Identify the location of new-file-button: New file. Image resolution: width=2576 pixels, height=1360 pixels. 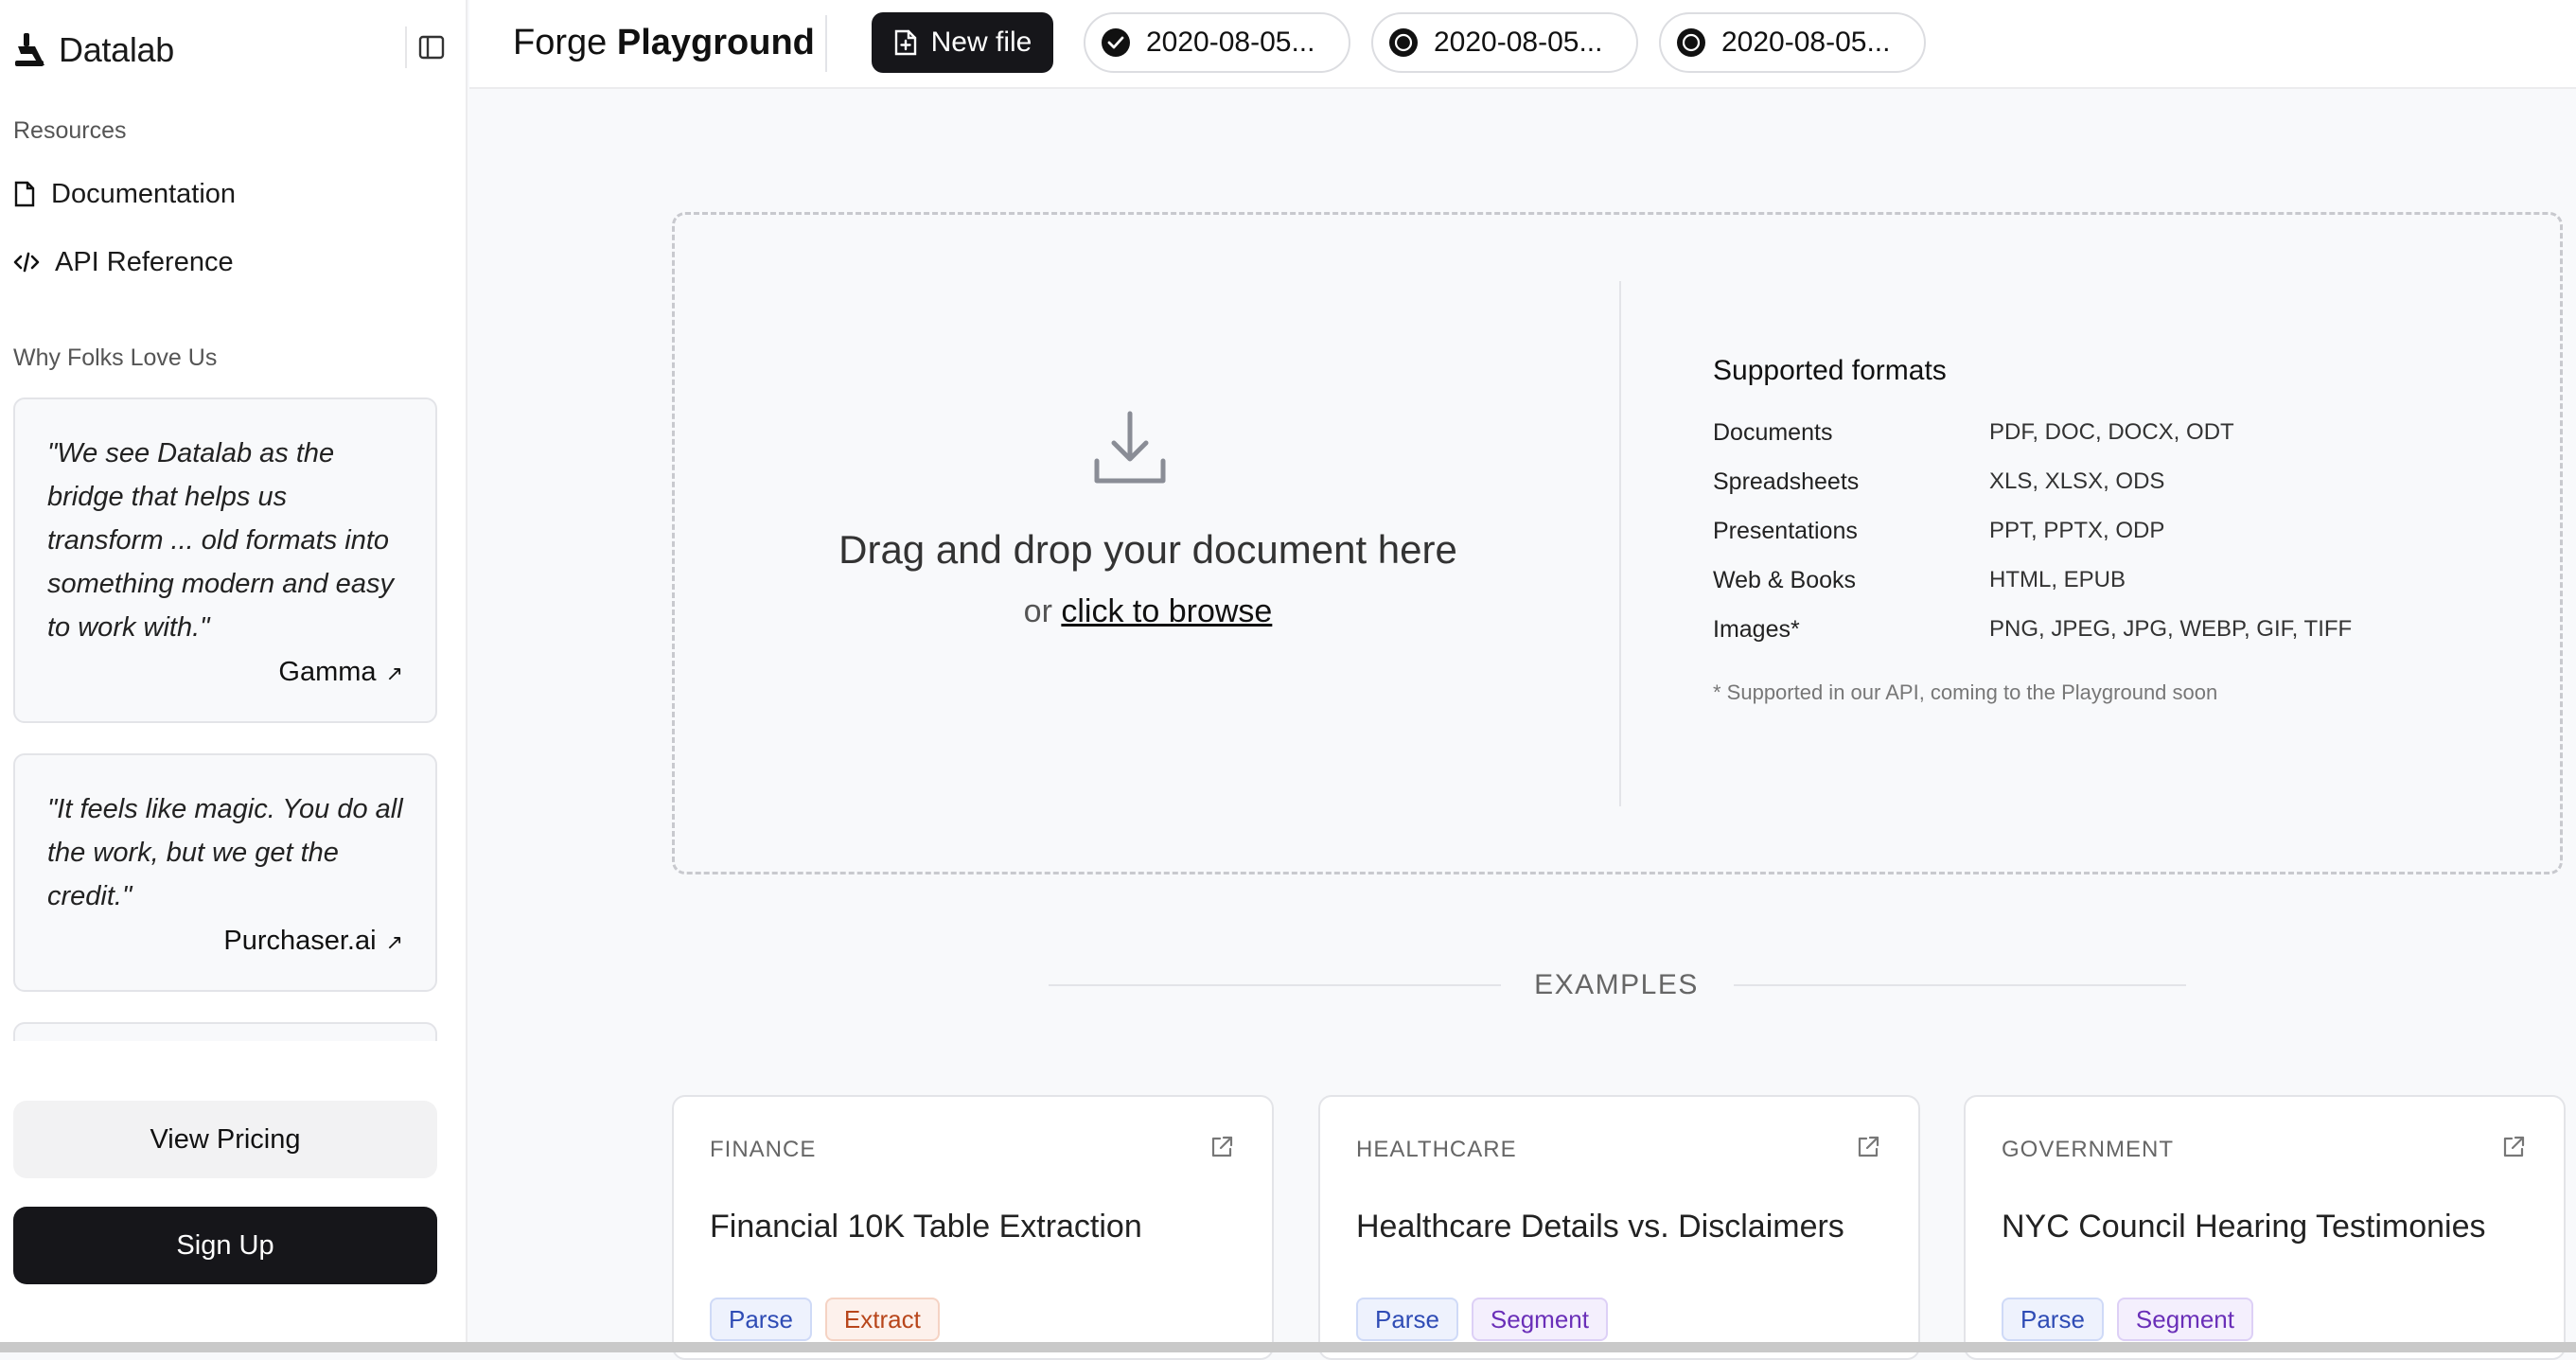
(962, 42).